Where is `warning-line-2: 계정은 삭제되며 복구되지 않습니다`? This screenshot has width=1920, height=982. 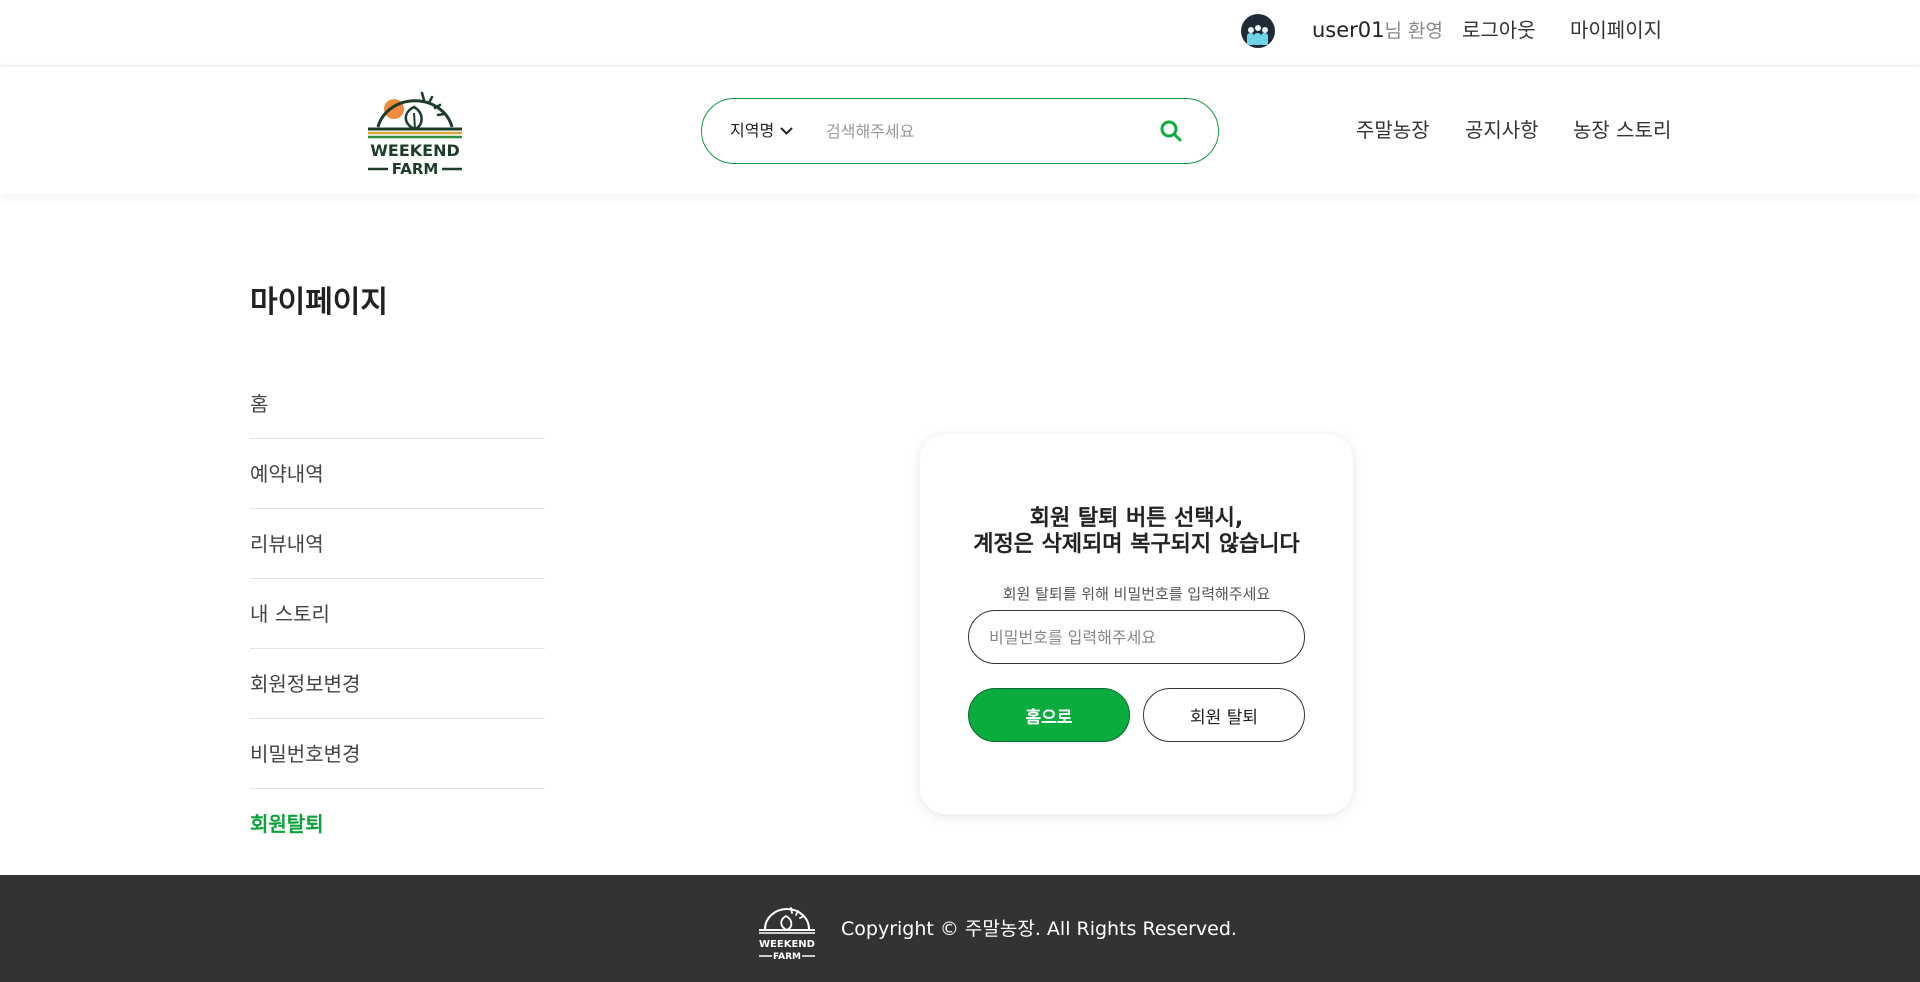 warning-line-2: 계정은 삭제되며 복구되지 않습니다 is located at coordinates (1136, 544).